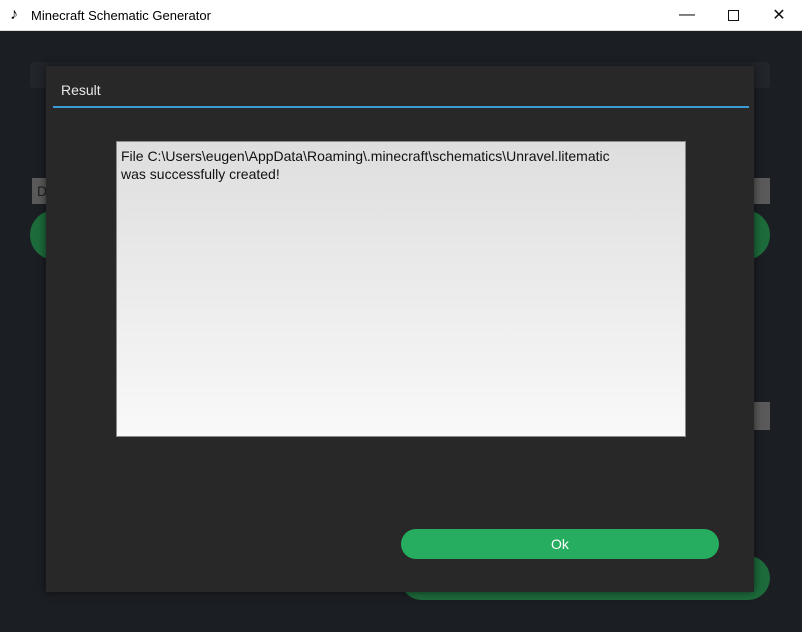 This screenshot has height=632, width=802. I want to click on close-icon: ✕, so click(779, 15).